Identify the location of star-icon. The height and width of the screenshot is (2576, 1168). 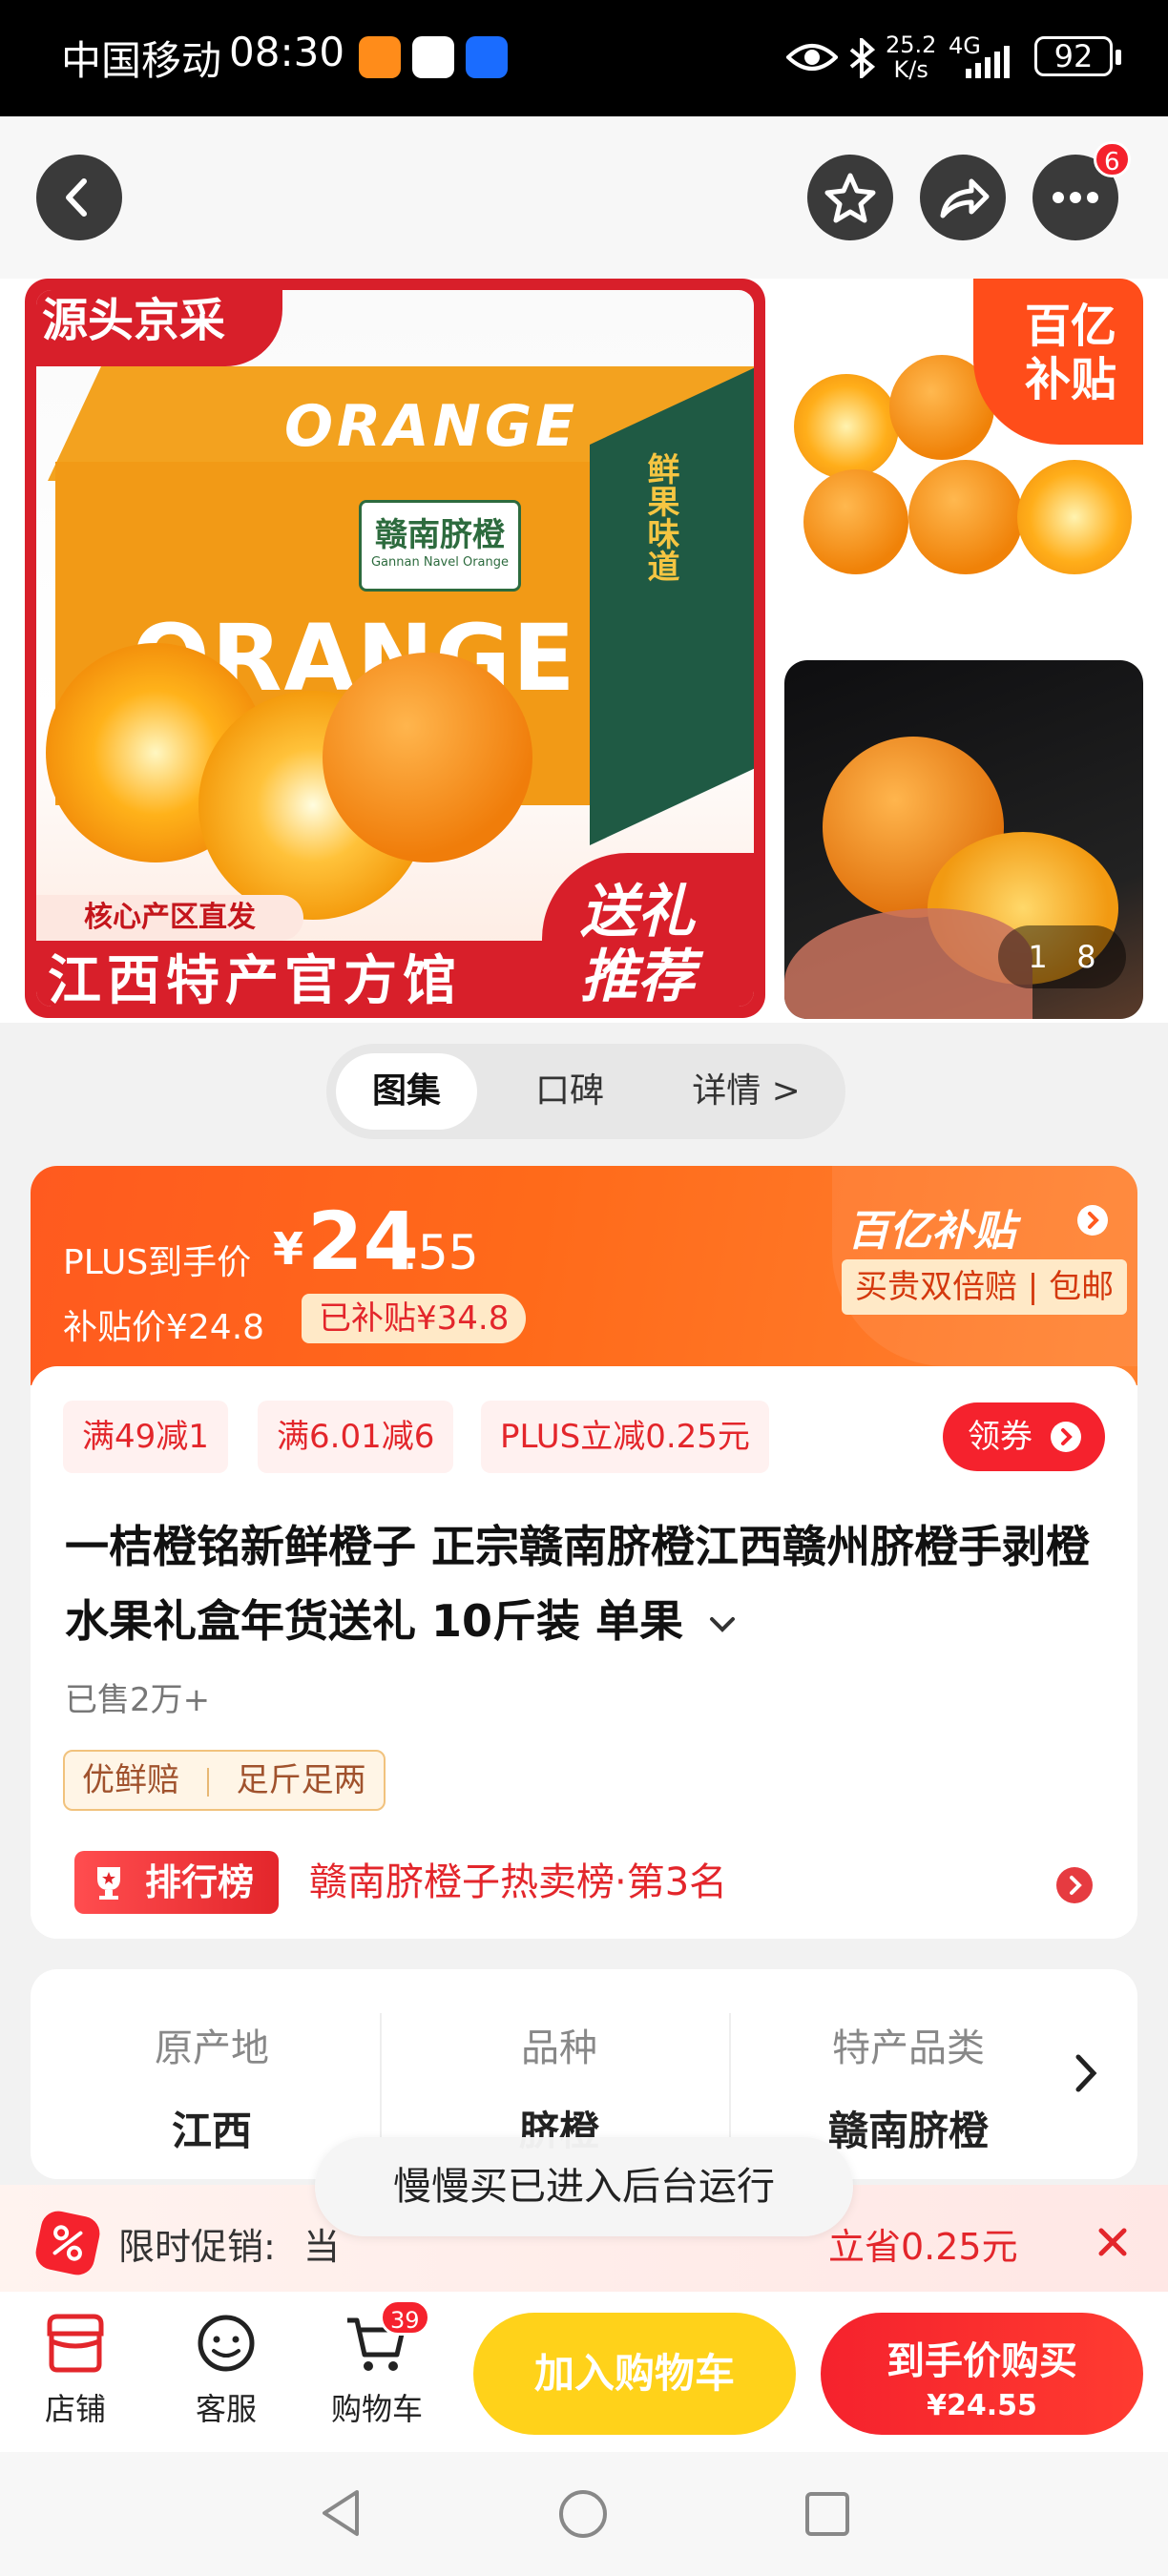
(850, 198).